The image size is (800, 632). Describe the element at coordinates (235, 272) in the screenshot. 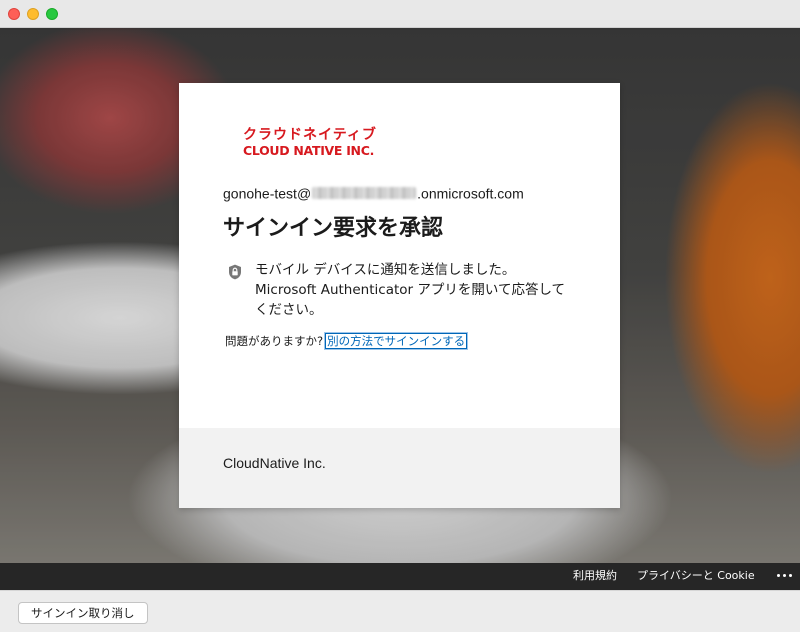

I see `lock-icon` at that location.